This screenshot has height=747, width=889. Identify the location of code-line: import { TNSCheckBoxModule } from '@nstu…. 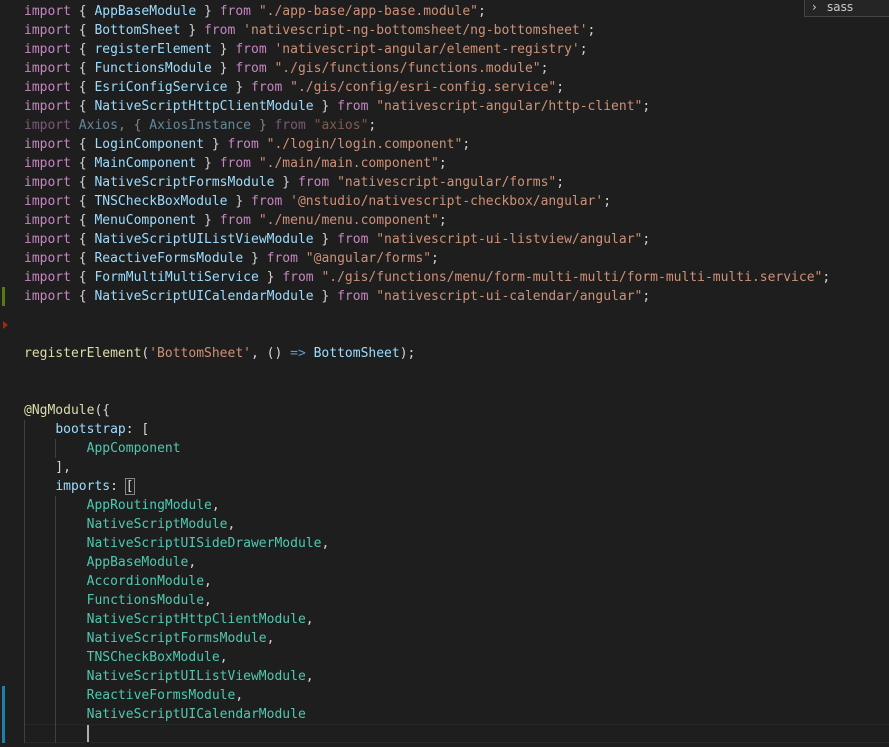
(427, 201).